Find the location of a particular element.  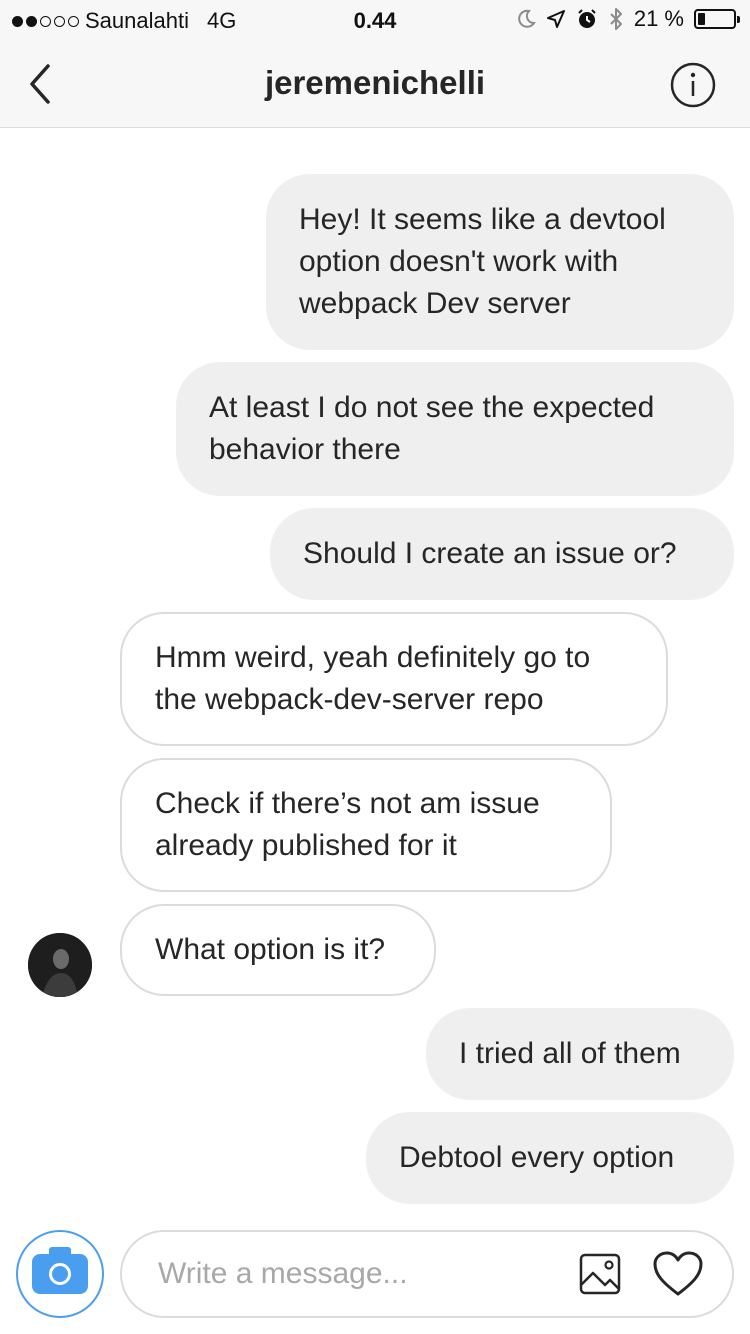

camera-button is located at coordinates (60, 1274).